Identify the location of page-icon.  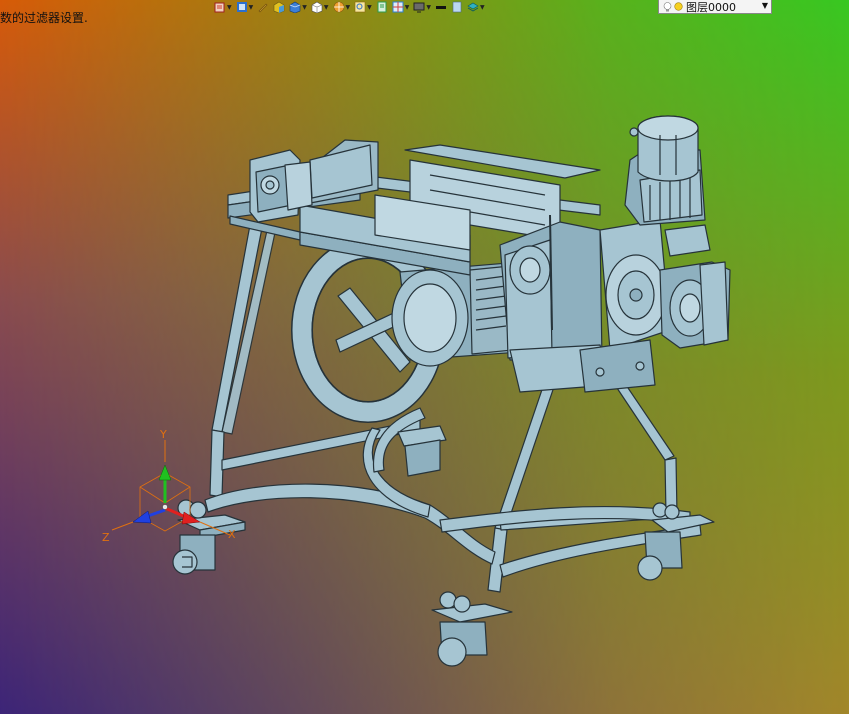
(382, 7).